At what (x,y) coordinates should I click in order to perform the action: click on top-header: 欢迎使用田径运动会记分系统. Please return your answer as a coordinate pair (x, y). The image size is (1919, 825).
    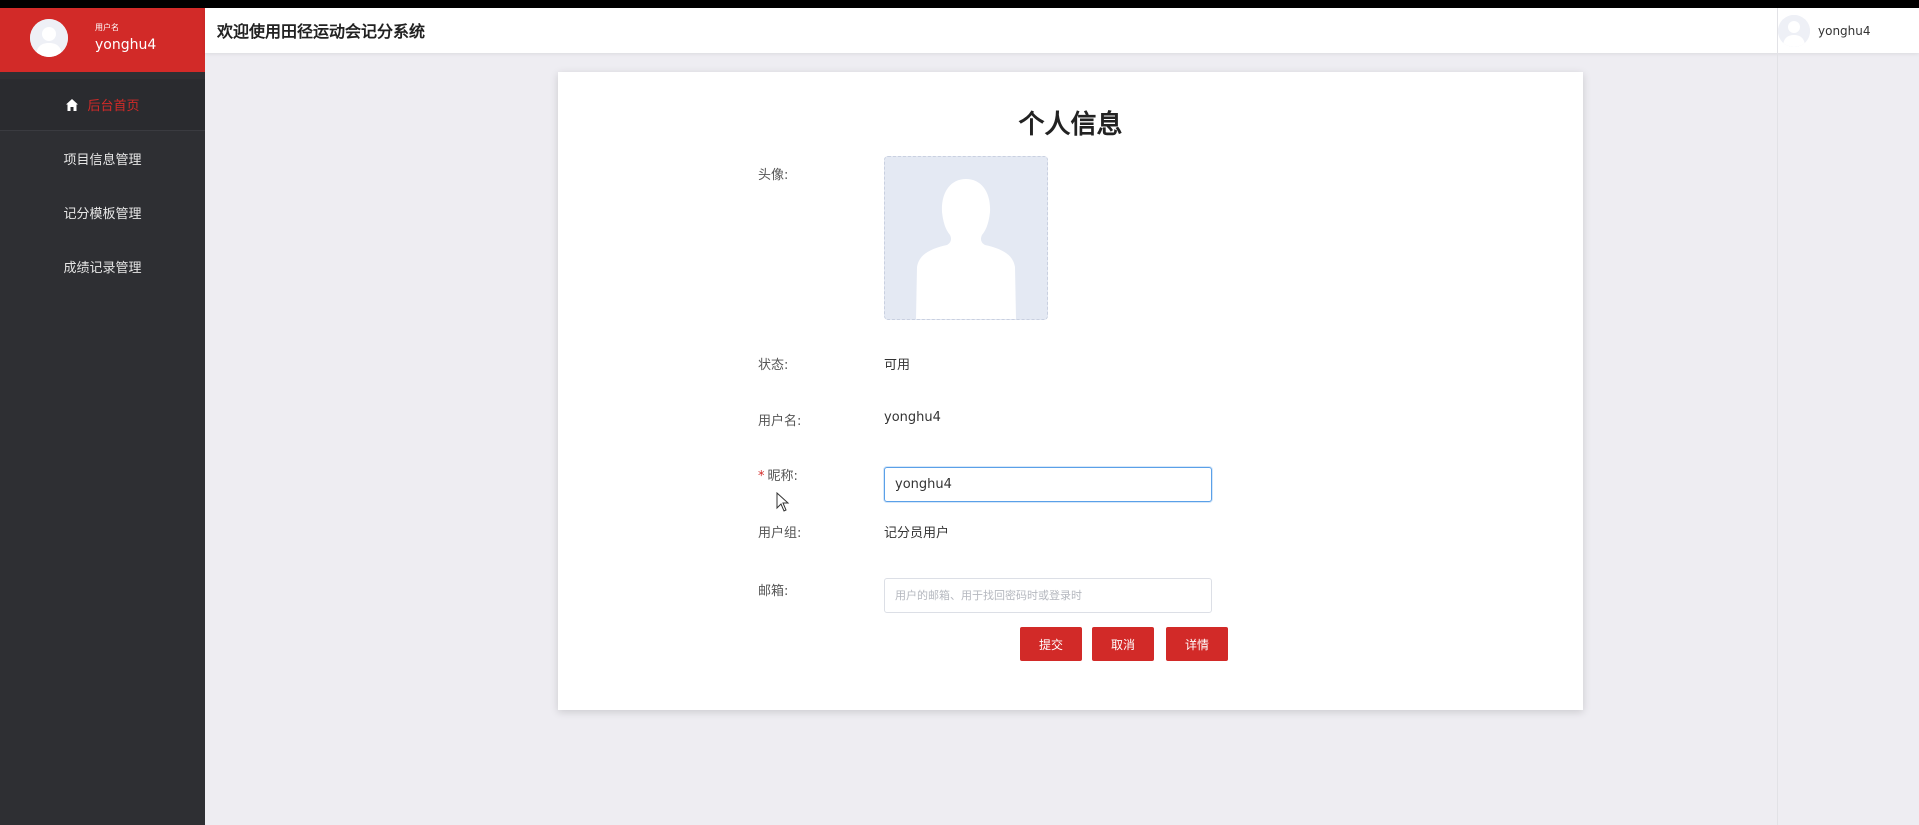
    Looking at the image, I should click on (1062, 30).